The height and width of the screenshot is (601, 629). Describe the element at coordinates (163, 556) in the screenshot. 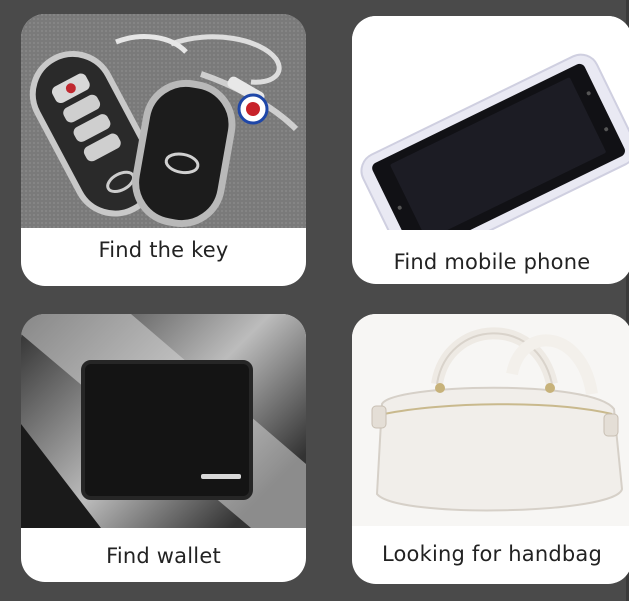

I see `find-wallet-label: Find wallet` at that location.